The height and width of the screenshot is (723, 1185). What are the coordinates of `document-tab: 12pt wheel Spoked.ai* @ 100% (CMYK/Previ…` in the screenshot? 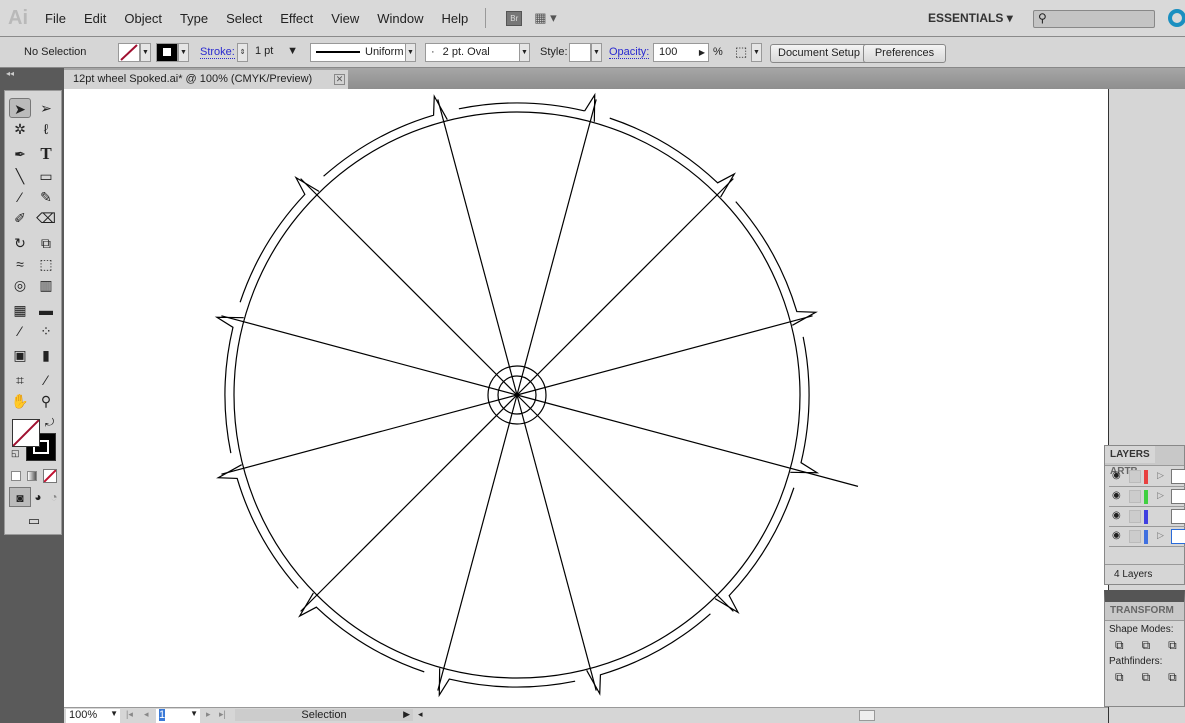 It's located at (206, 79).